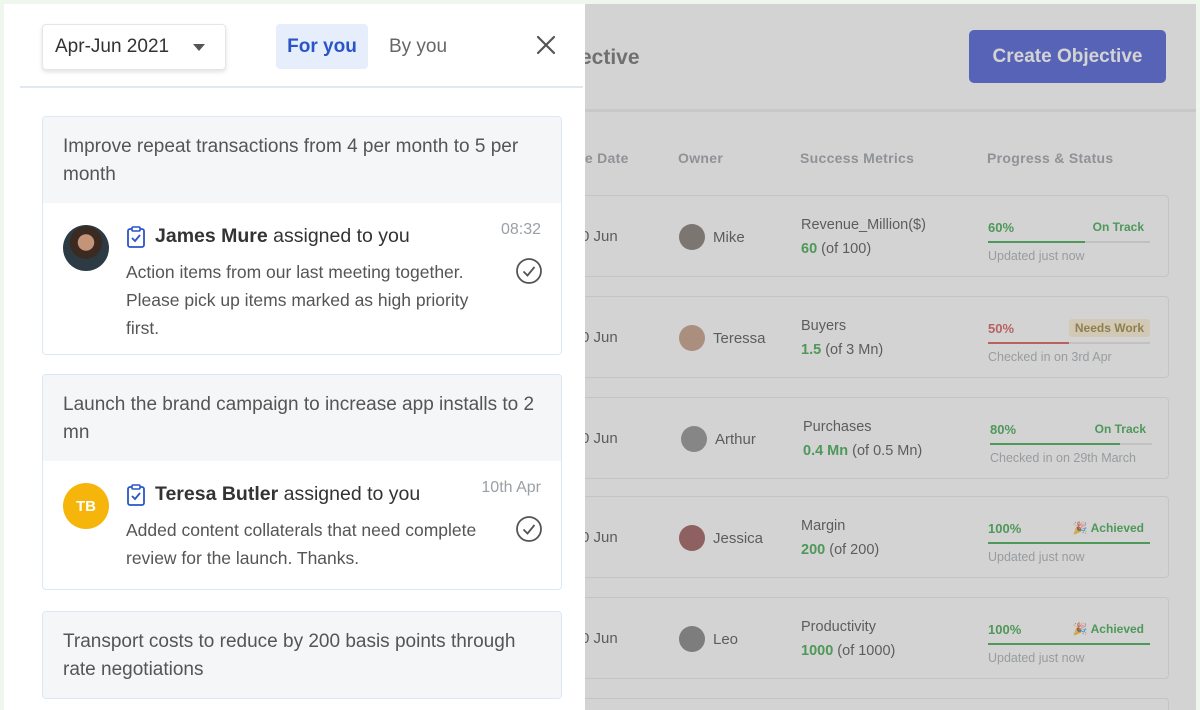  What do you see at coordinates (418, 46) in the screenshot?
I see `tab-by-you: By you` at bounding box center [418, 46].